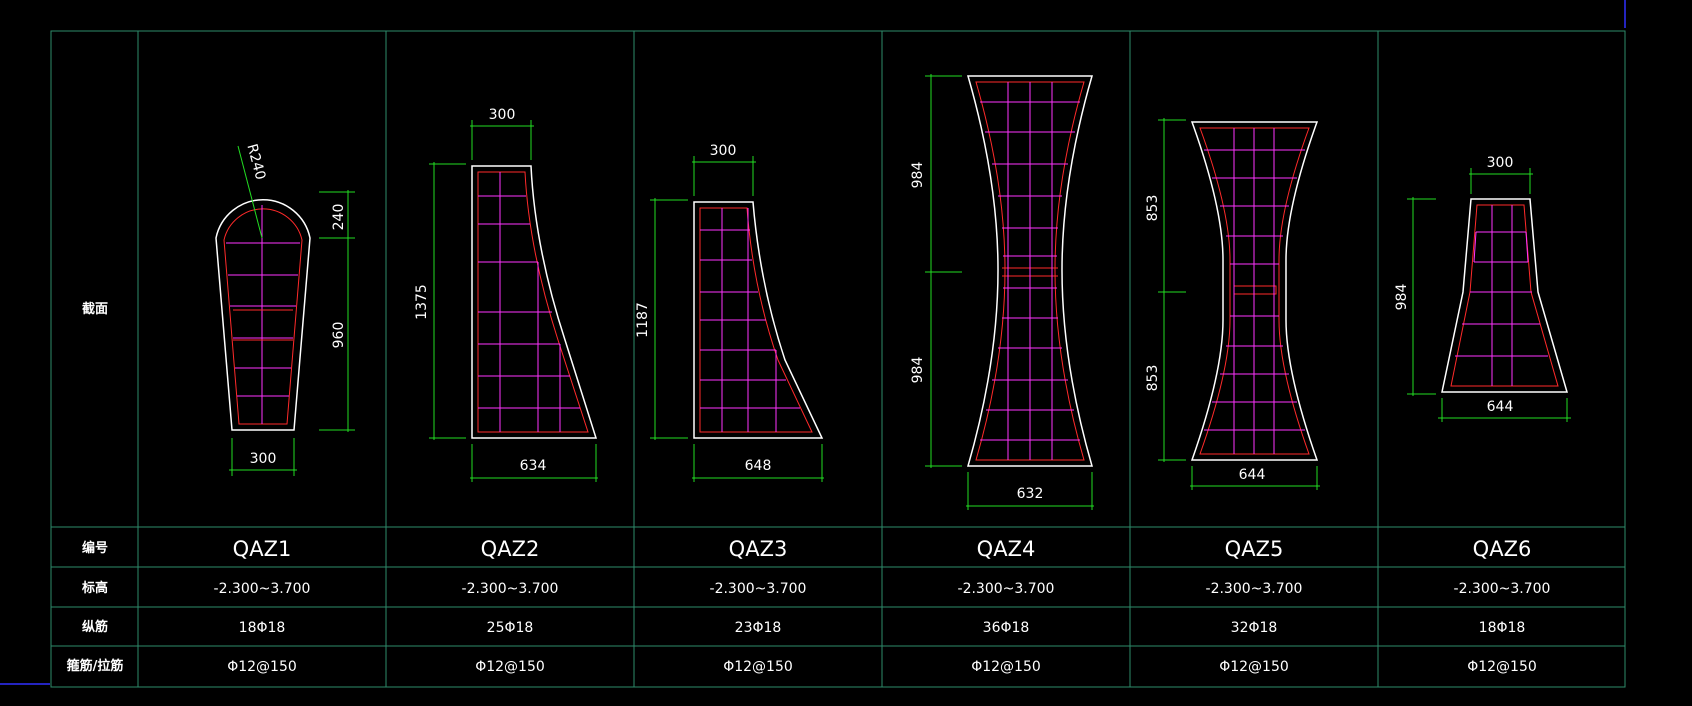  I want to click on dim-qaz6-bottom-width: 644, so click(1500, 407).